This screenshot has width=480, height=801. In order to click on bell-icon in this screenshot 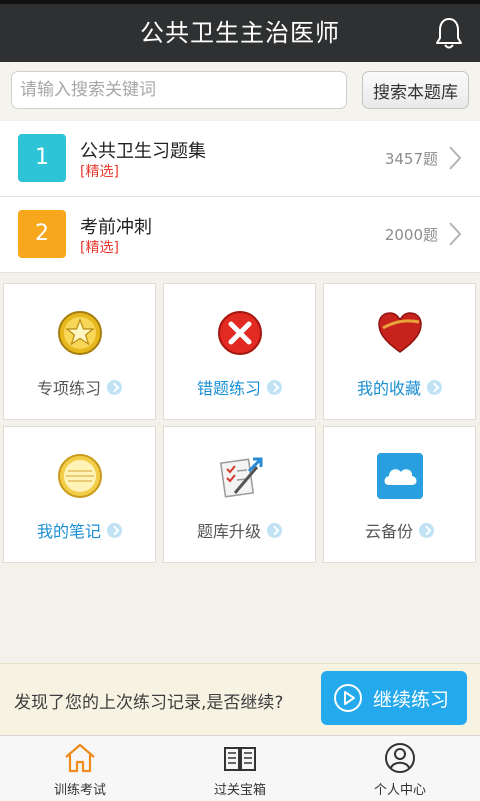, I will do `click(449, 33)`.